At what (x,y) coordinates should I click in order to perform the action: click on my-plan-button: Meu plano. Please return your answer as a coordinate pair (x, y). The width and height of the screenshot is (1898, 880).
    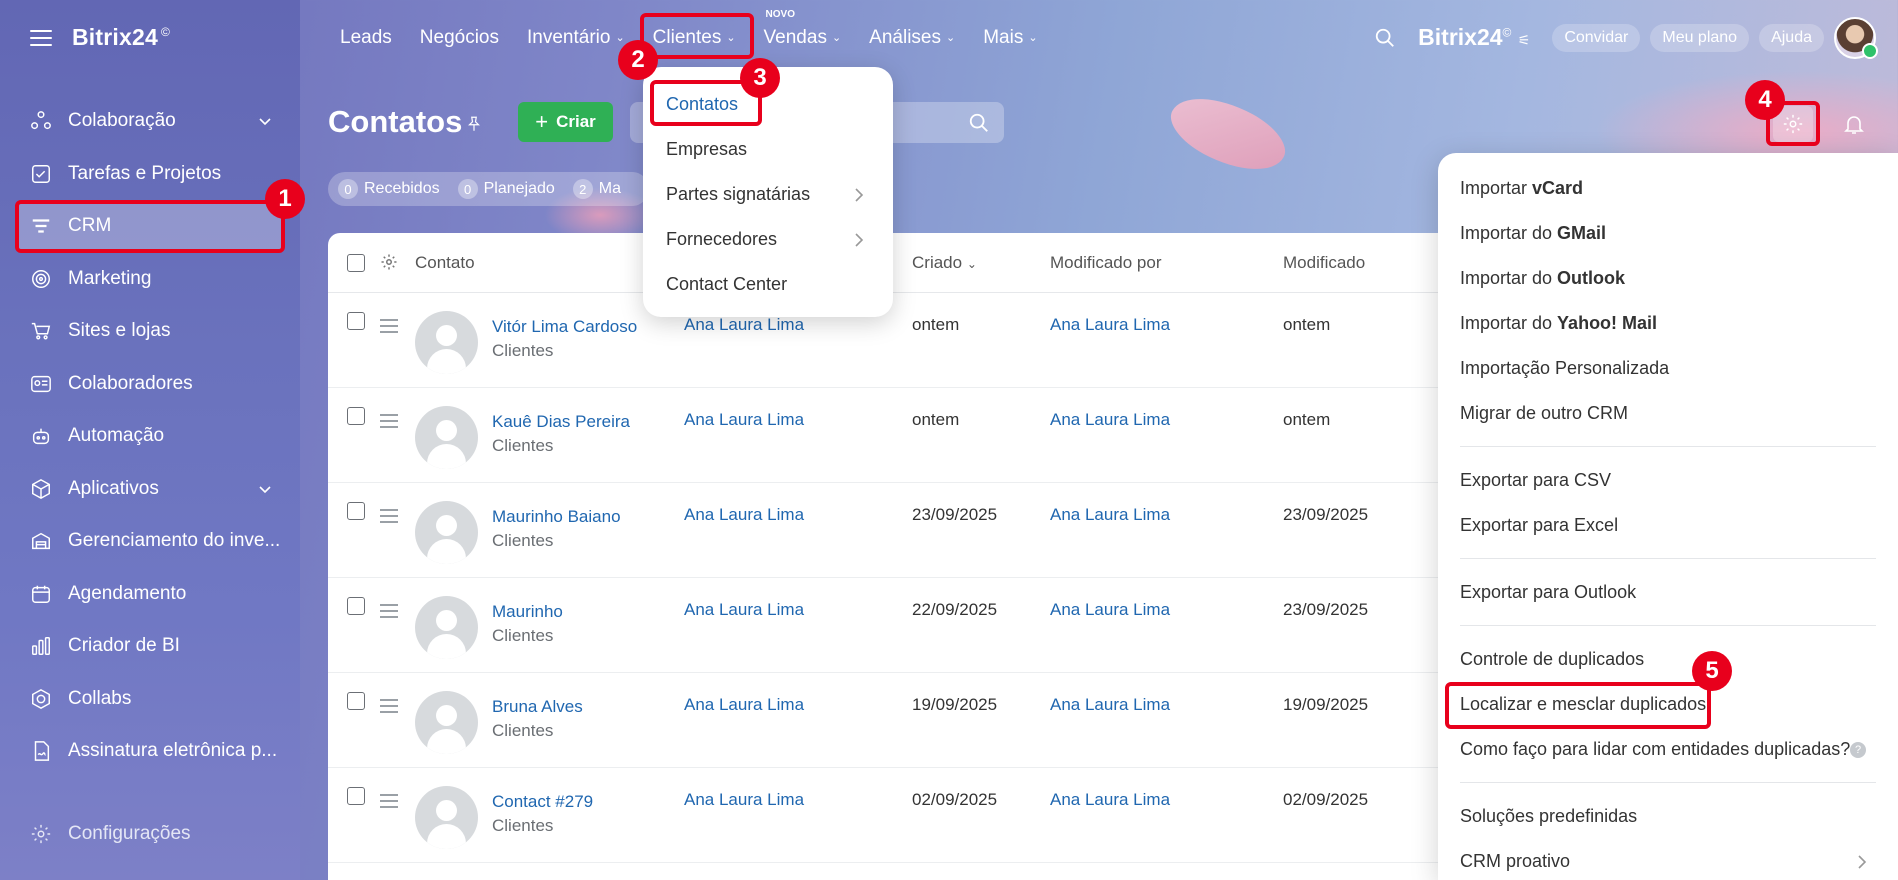
    Looking at the image, I should click on (1700, 37).